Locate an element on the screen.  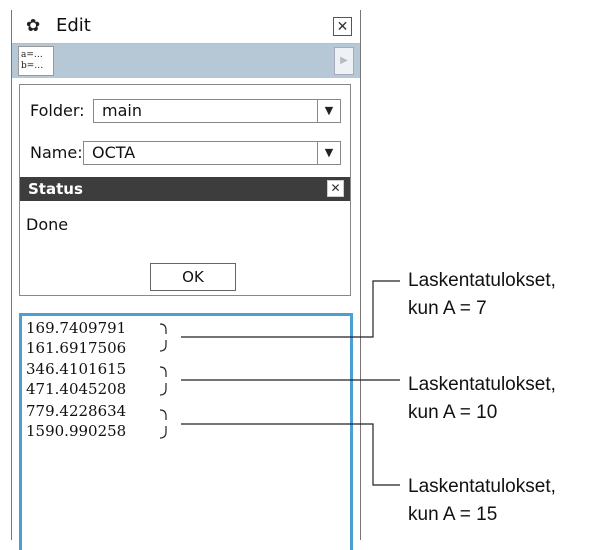
bracket-a10-top is located at coordinates (163, 371).